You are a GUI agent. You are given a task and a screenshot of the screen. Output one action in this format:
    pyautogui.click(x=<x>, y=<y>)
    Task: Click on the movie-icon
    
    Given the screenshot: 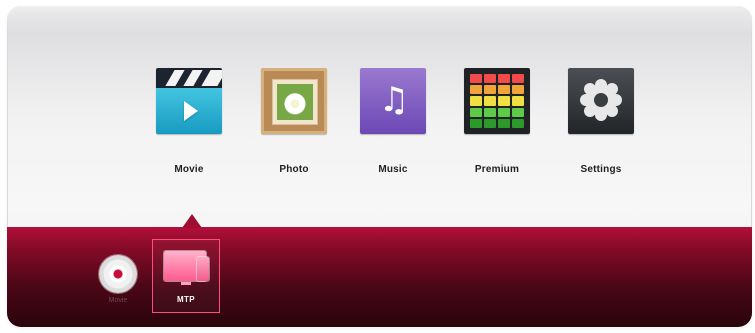 What is the action you would take?
    pyautogui.click(x=189, y=101)
    